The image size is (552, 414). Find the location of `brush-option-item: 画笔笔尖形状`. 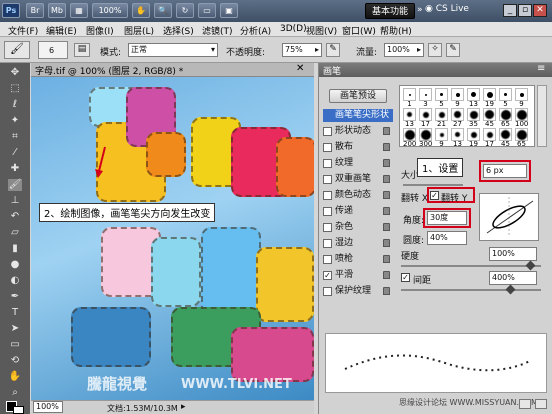

brush-option-item: 画笔笔尖形状 is located at coordinates (358, 115).